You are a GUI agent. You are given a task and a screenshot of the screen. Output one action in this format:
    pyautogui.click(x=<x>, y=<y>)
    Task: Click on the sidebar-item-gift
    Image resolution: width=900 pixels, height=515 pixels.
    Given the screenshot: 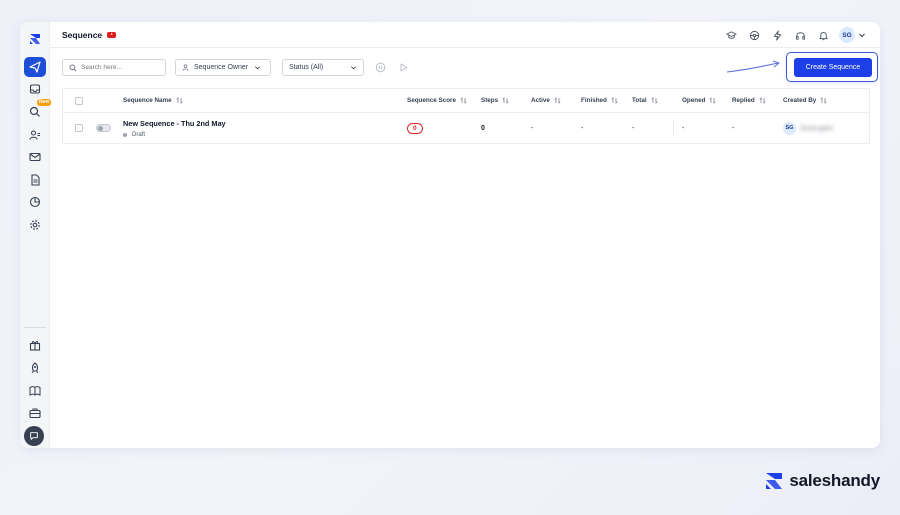 What is the action you would take?
    pyautogui.click(x=35, y=345)
    